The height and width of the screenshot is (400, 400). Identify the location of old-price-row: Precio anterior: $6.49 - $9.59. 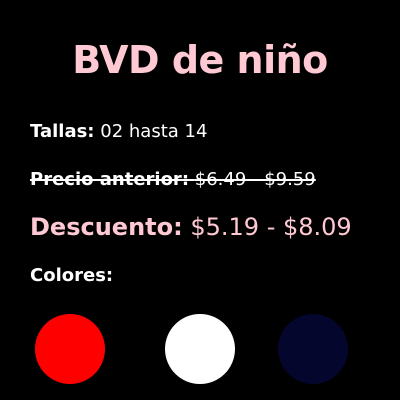
(173, 180).